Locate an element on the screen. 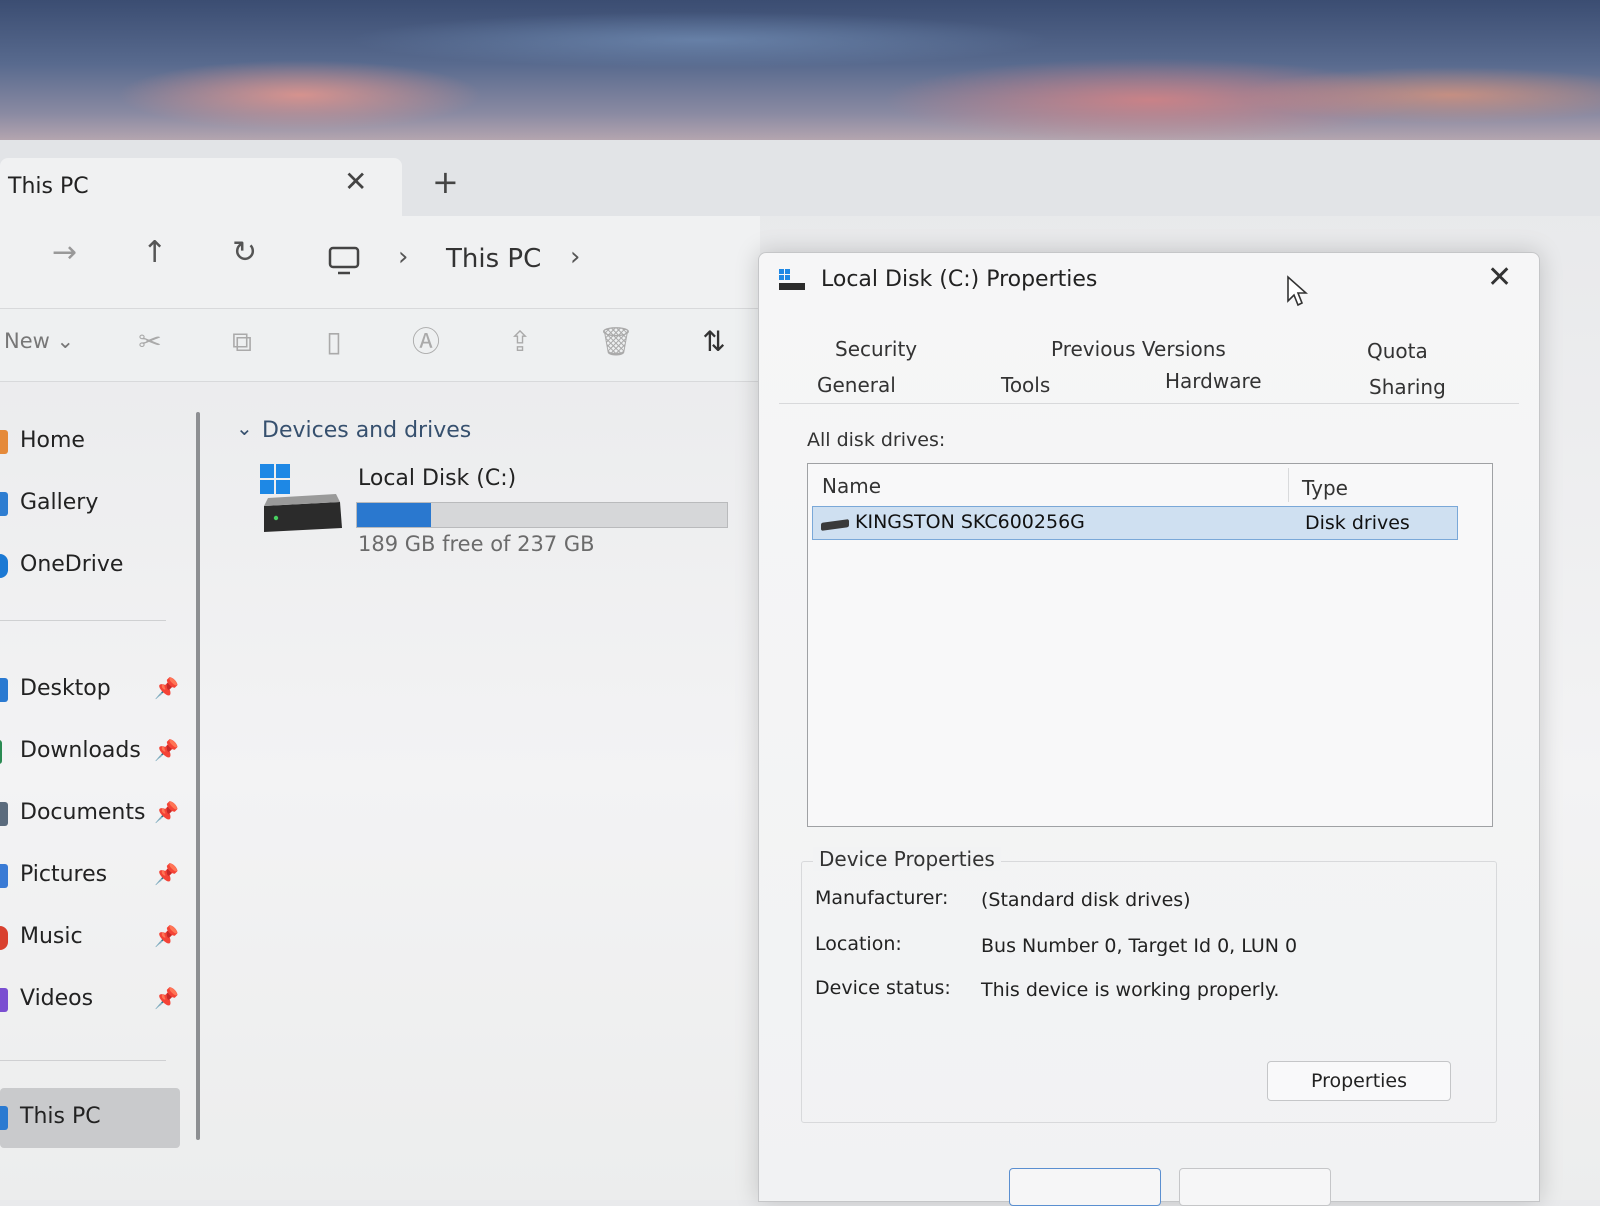  cut-icon: ✂ is located at coordinates (150, 342).